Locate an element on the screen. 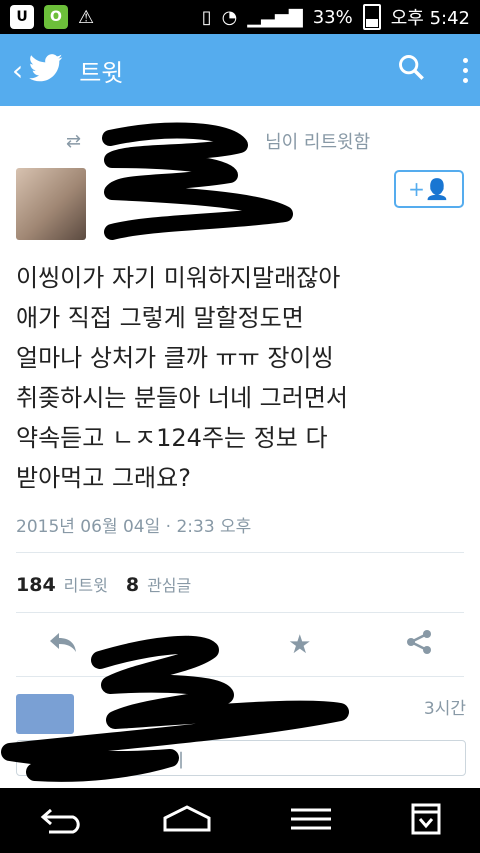 The height and width of the screenshot is (853, 480). add-user-icon: +👤 is located at coordinates (429, 189).